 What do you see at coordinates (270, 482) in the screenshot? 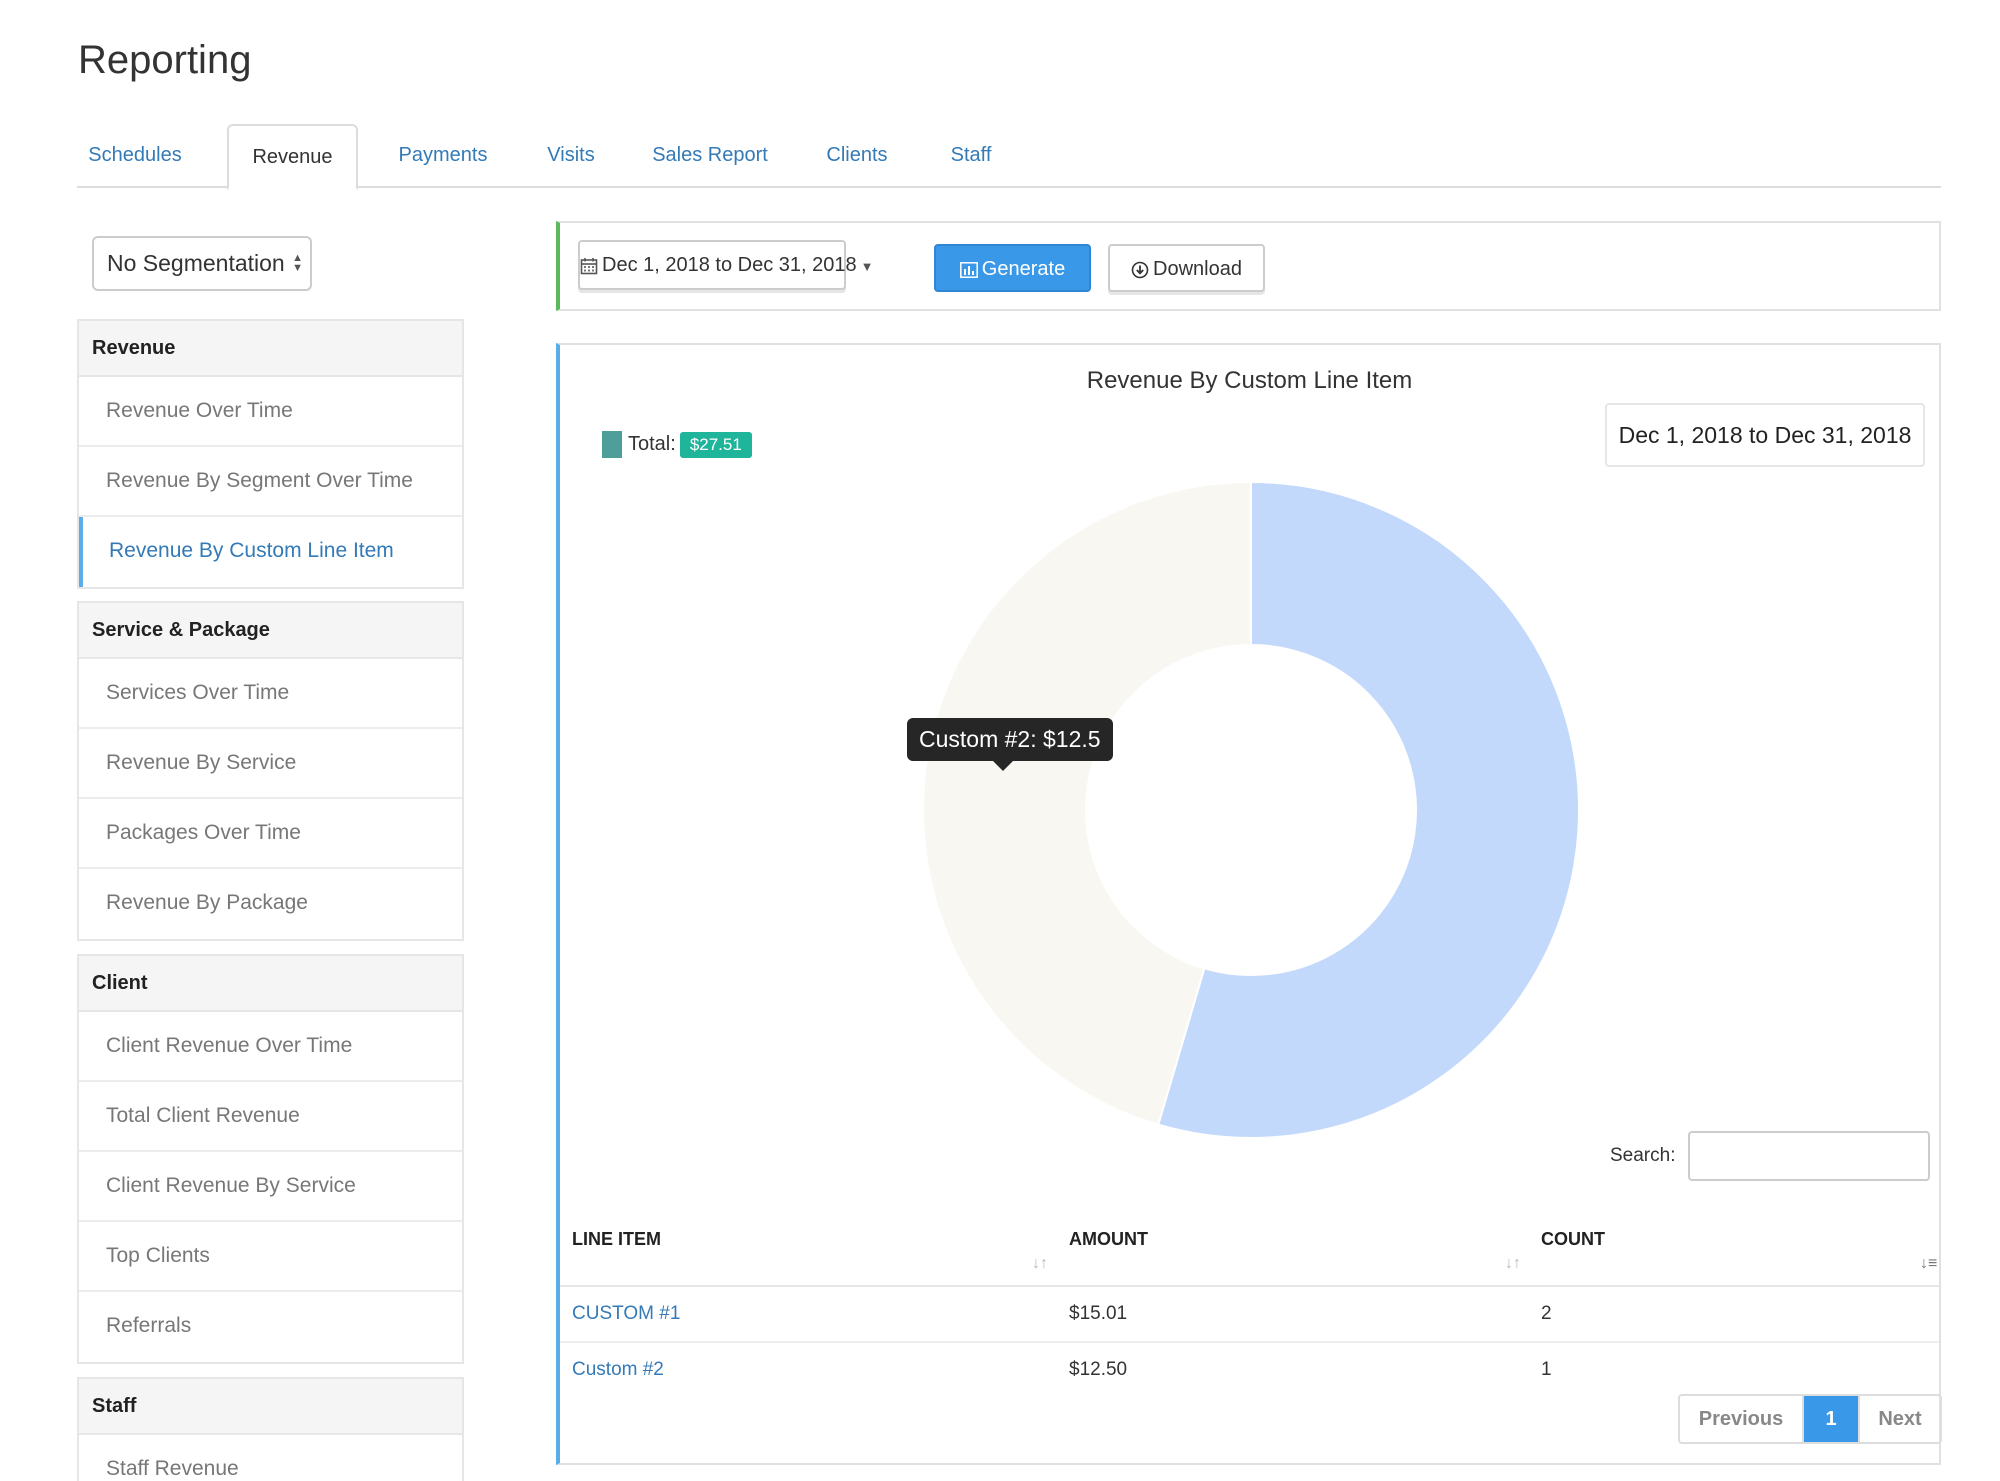
I see `nav-item-revenue-by-segment-over-time: Revenue By Segment Over Time` at bounding box center [270, 482].